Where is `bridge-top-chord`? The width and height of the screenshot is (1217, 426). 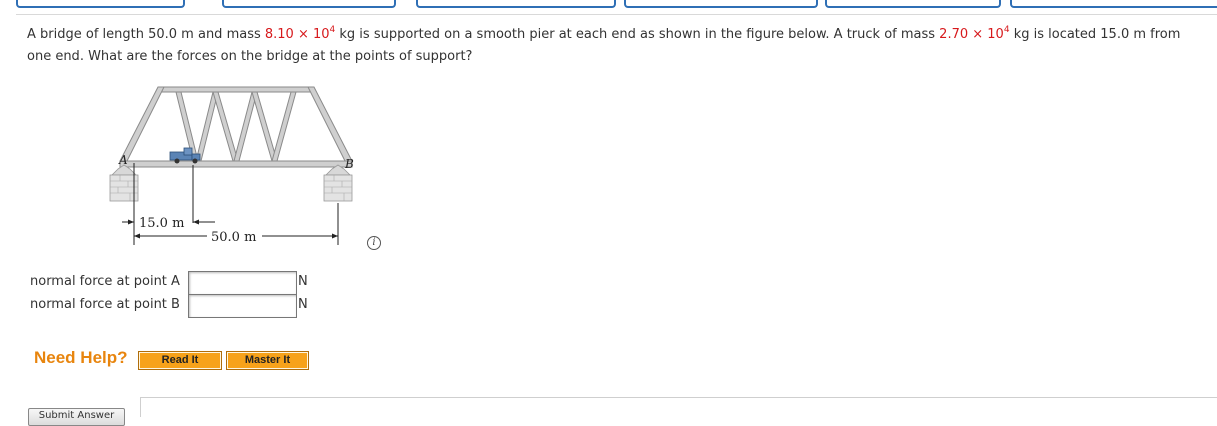
bridge-top-chord is located at coordinates (236, 89).